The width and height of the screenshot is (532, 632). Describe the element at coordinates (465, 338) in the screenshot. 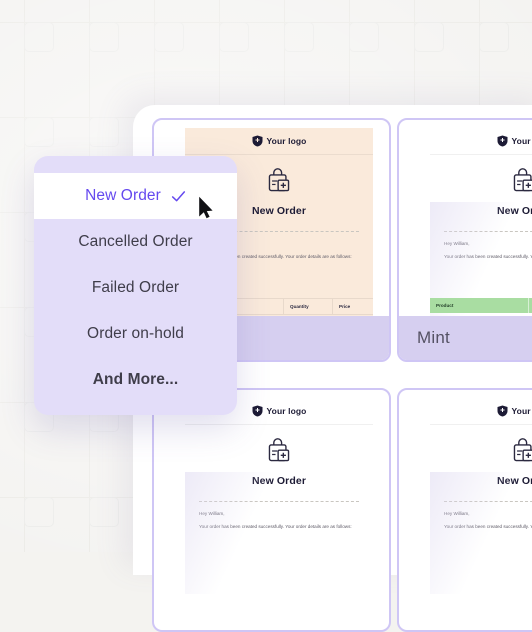

I see `template-name-bar: Mint` at that location.